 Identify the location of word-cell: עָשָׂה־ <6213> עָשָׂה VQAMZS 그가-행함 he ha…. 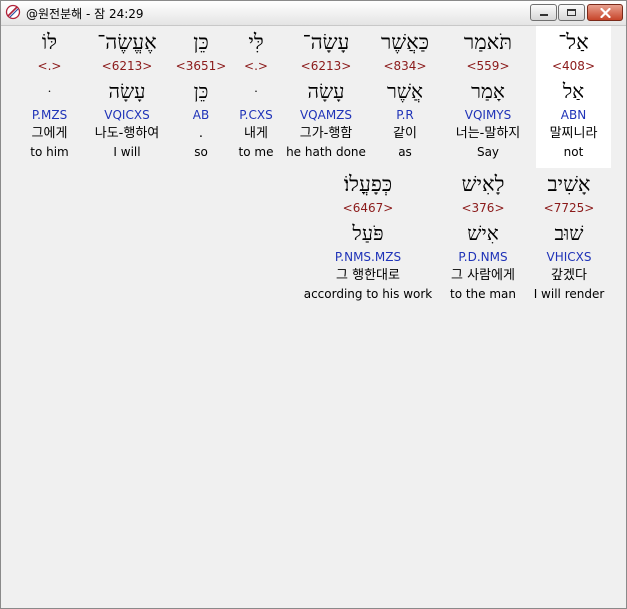
(326, 97).